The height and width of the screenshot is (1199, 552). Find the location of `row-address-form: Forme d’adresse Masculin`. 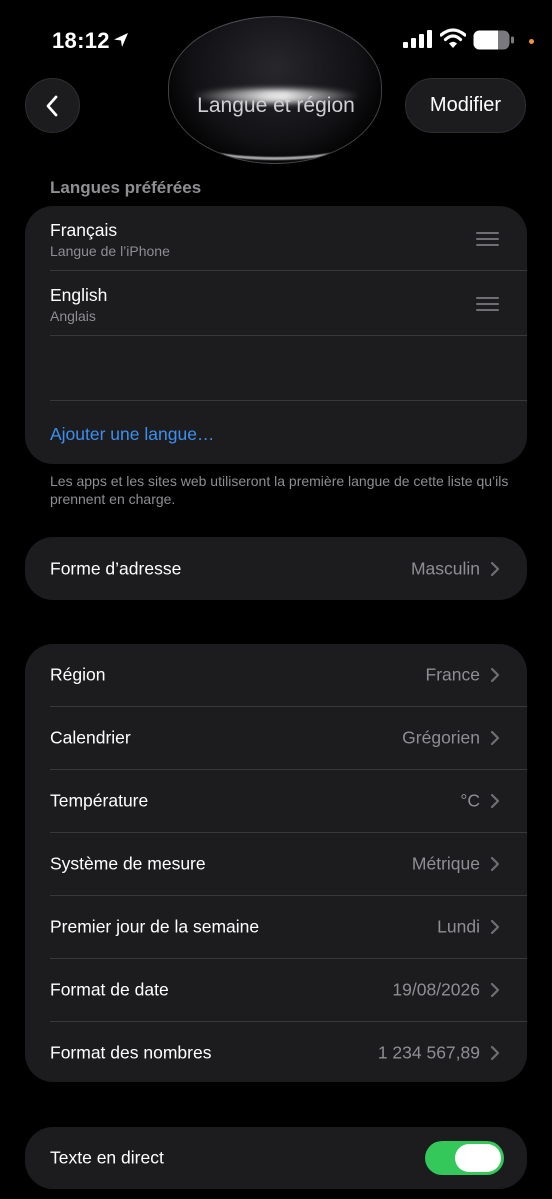

row-address-form: Forme d’adresse Masculin is located at coordinates (276, 568).